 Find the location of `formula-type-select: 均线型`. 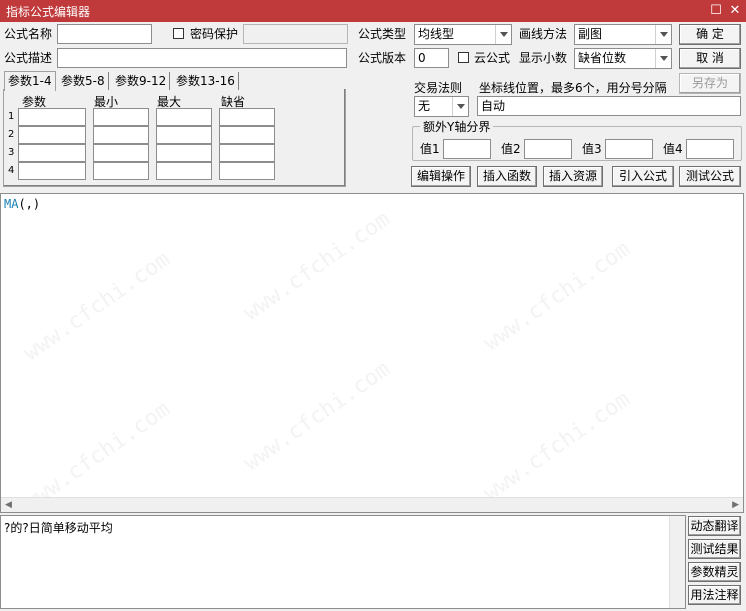

formula-type-select: 均线型 is located at coordinates (463, 34).